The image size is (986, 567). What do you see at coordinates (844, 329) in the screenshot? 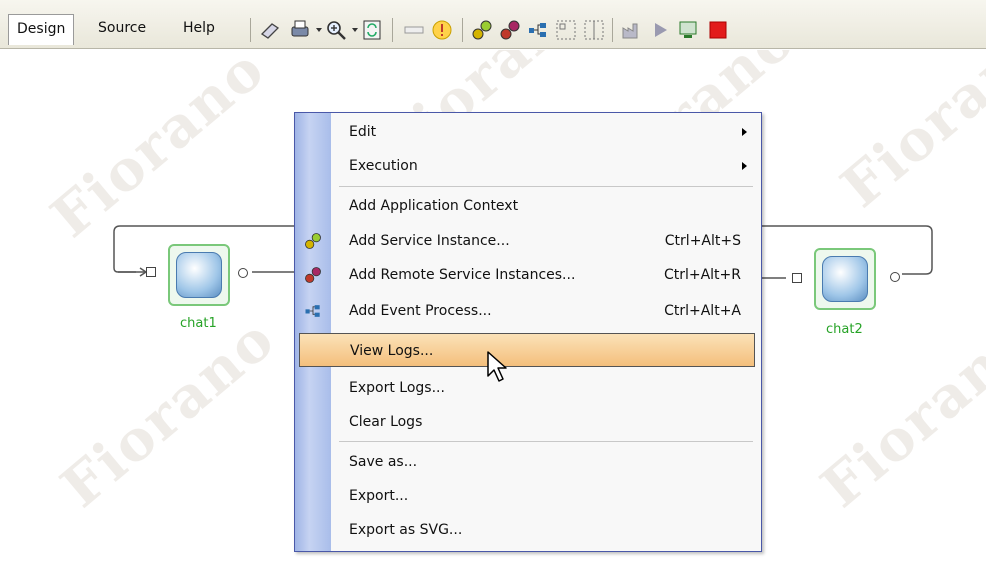
I see `node-label-chat2: chat2` at bounding box center [844, 329].